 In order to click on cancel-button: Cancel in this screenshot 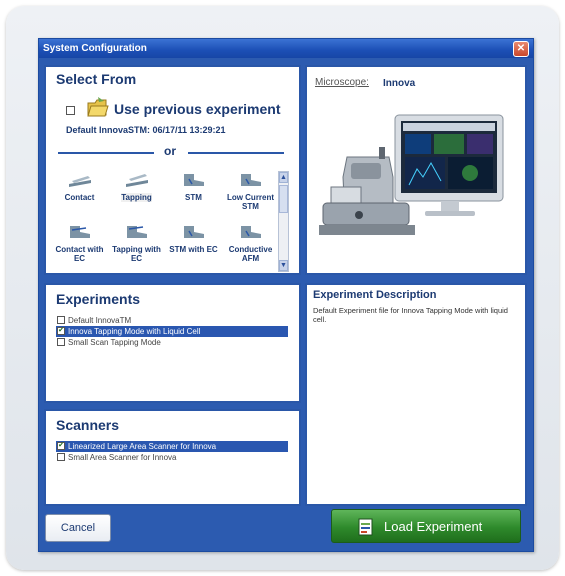, I will do `click(78, 528)`.